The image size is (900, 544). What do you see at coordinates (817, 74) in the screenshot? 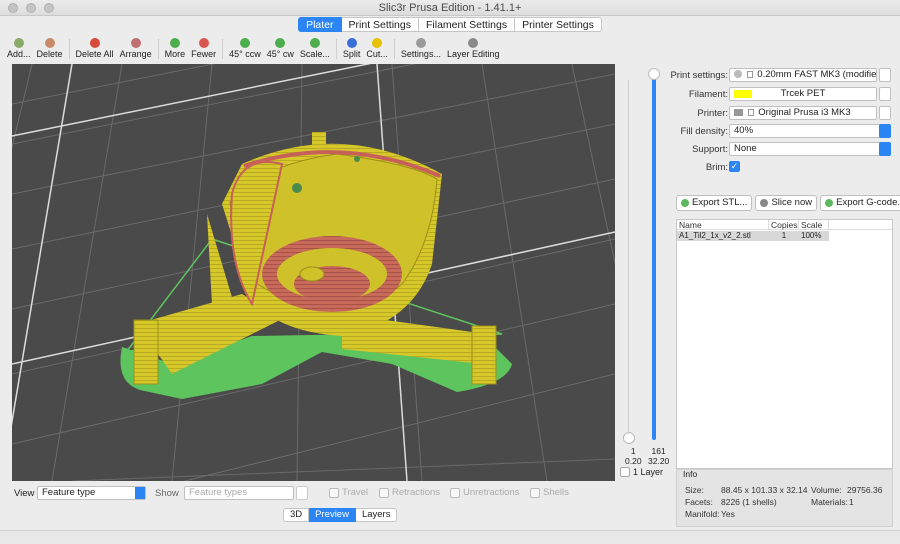
I see `print-settings-value: 0.20mm FAST MK3 (modified)` at bounding box center [817, 74].